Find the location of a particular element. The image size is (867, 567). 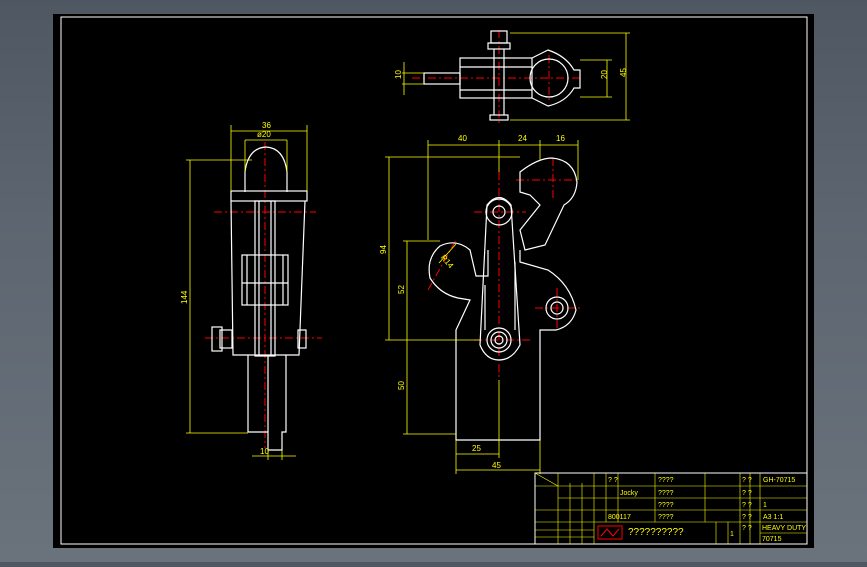

tb-model: HEAVY DUTY is located at coordinates (784, 528).